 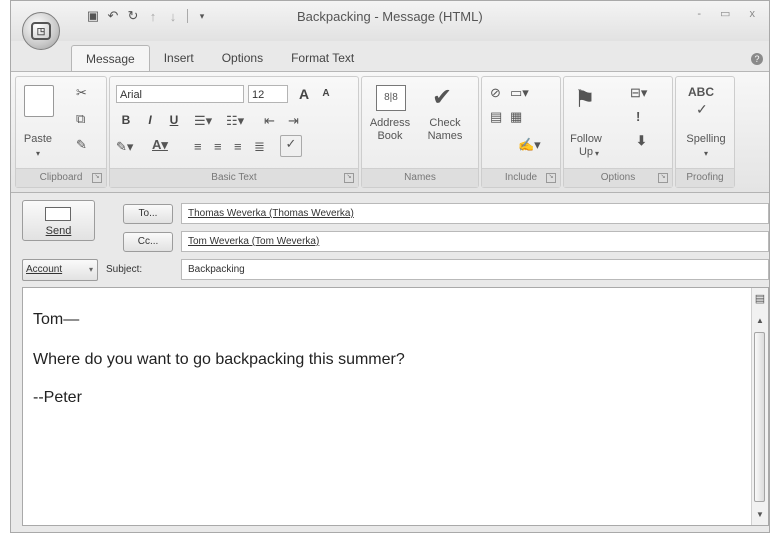 I want to click on business-card-icon: ▤, so click(x=496, y=117).